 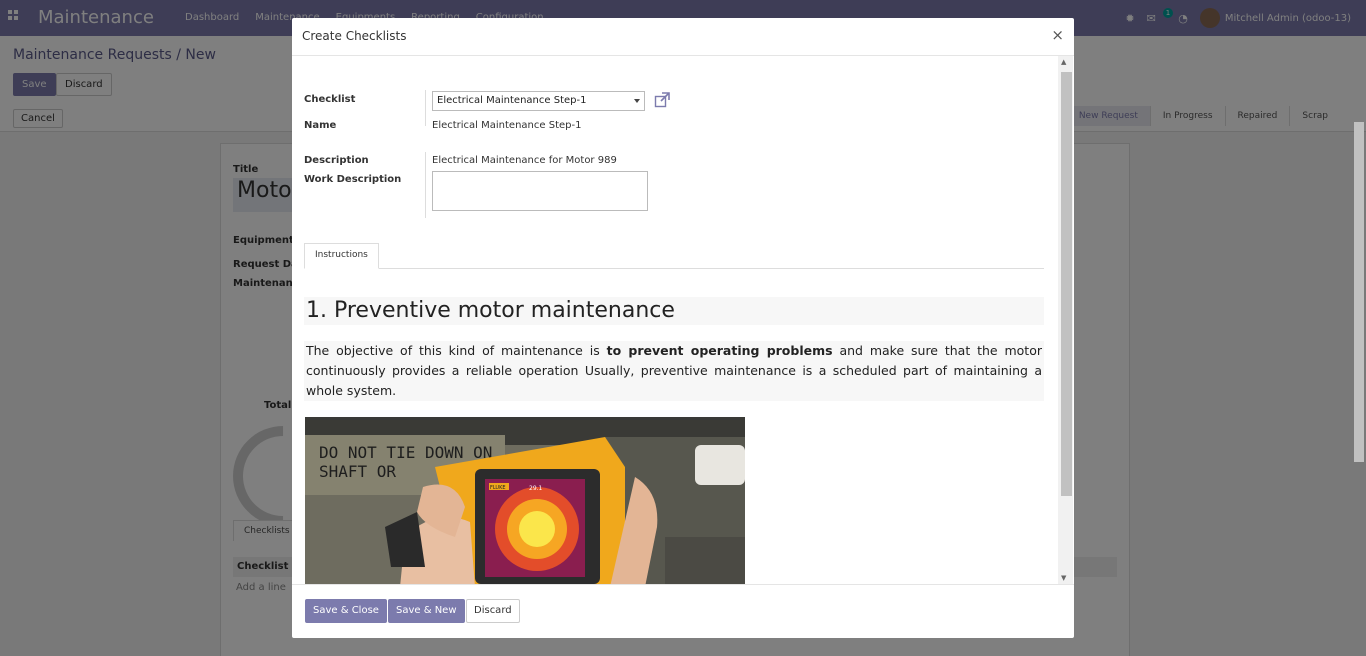 What do you see at coordinates (1063, 62) in the screenshot?
I see `scroll-up-icon: ▲` at bounding box center [1063, 62].